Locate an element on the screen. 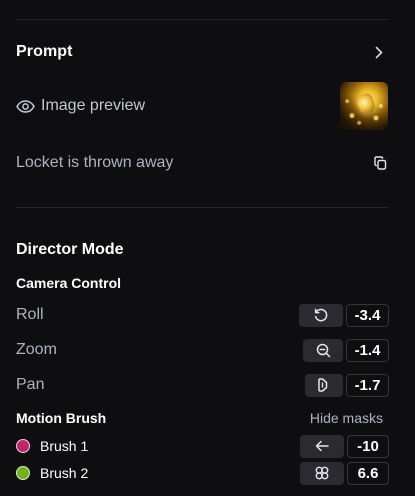  pan-control: -1.7 is located at coordinates (347, 385).